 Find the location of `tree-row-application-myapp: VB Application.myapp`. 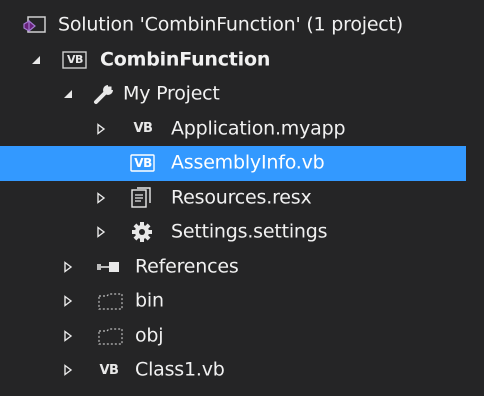

tree-row-application-myapp: VB Application.myapp is located at coordinates (242, 129).